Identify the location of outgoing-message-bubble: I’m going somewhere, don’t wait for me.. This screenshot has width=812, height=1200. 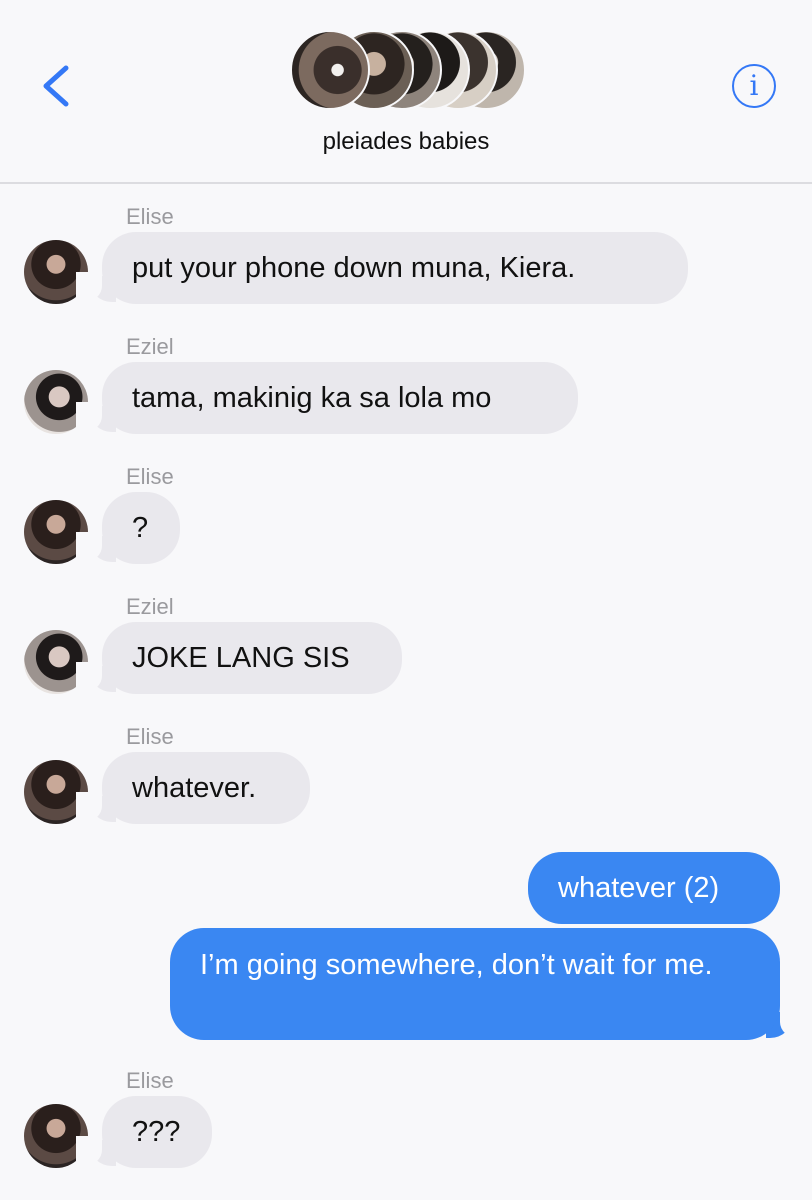
(475, 984).